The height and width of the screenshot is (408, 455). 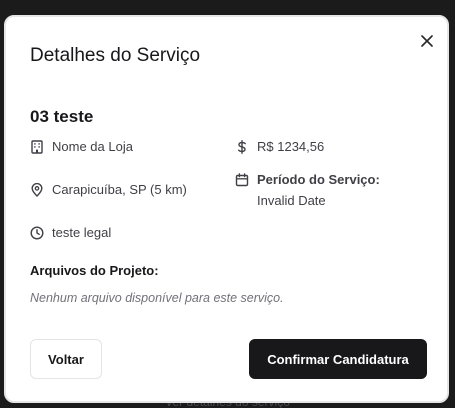 I want to click on files-section-title: Arquivos do Projeto:, so click(x=94, y=270).